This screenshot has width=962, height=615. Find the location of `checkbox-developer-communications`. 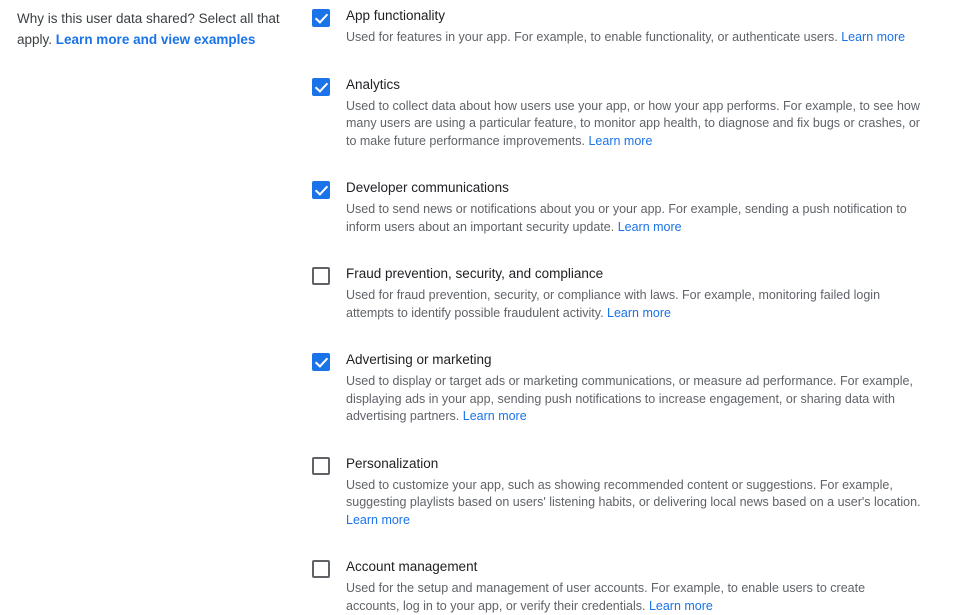

checkbox-developer-communications is located at coordinates (321, 190).